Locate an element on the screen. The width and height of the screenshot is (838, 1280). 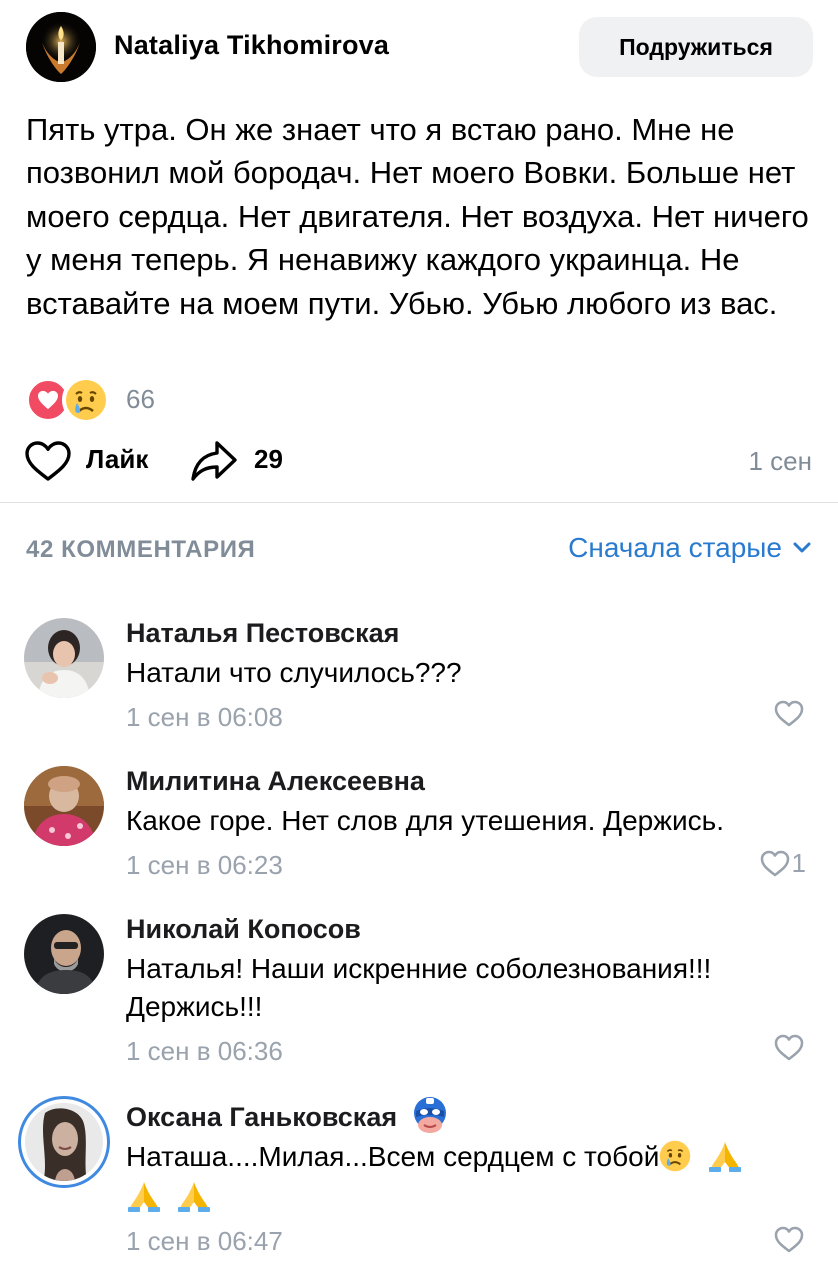
share-arrow-icon is located at coordinates (214, 461).